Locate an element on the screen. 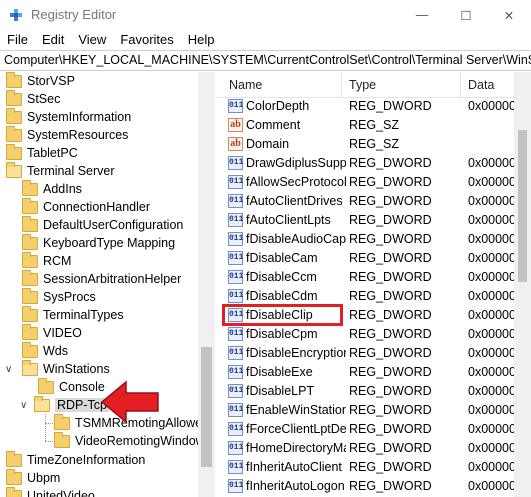 This screenshot has width=531, height=497. tree-item-terminaltypes: TerminalTypes is located at coordinates (73, 314).